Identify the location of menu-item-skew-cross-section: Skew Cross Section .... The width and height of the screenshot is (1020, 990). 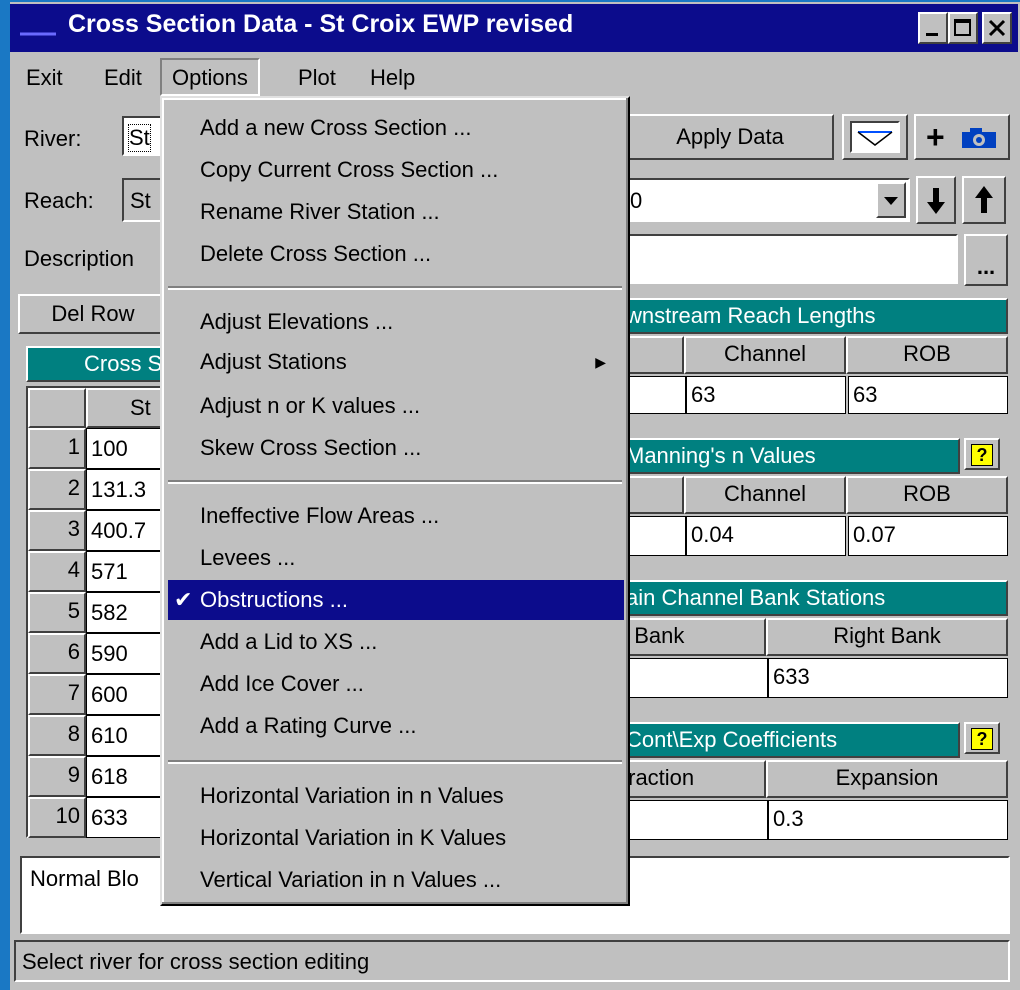
(395, 448).